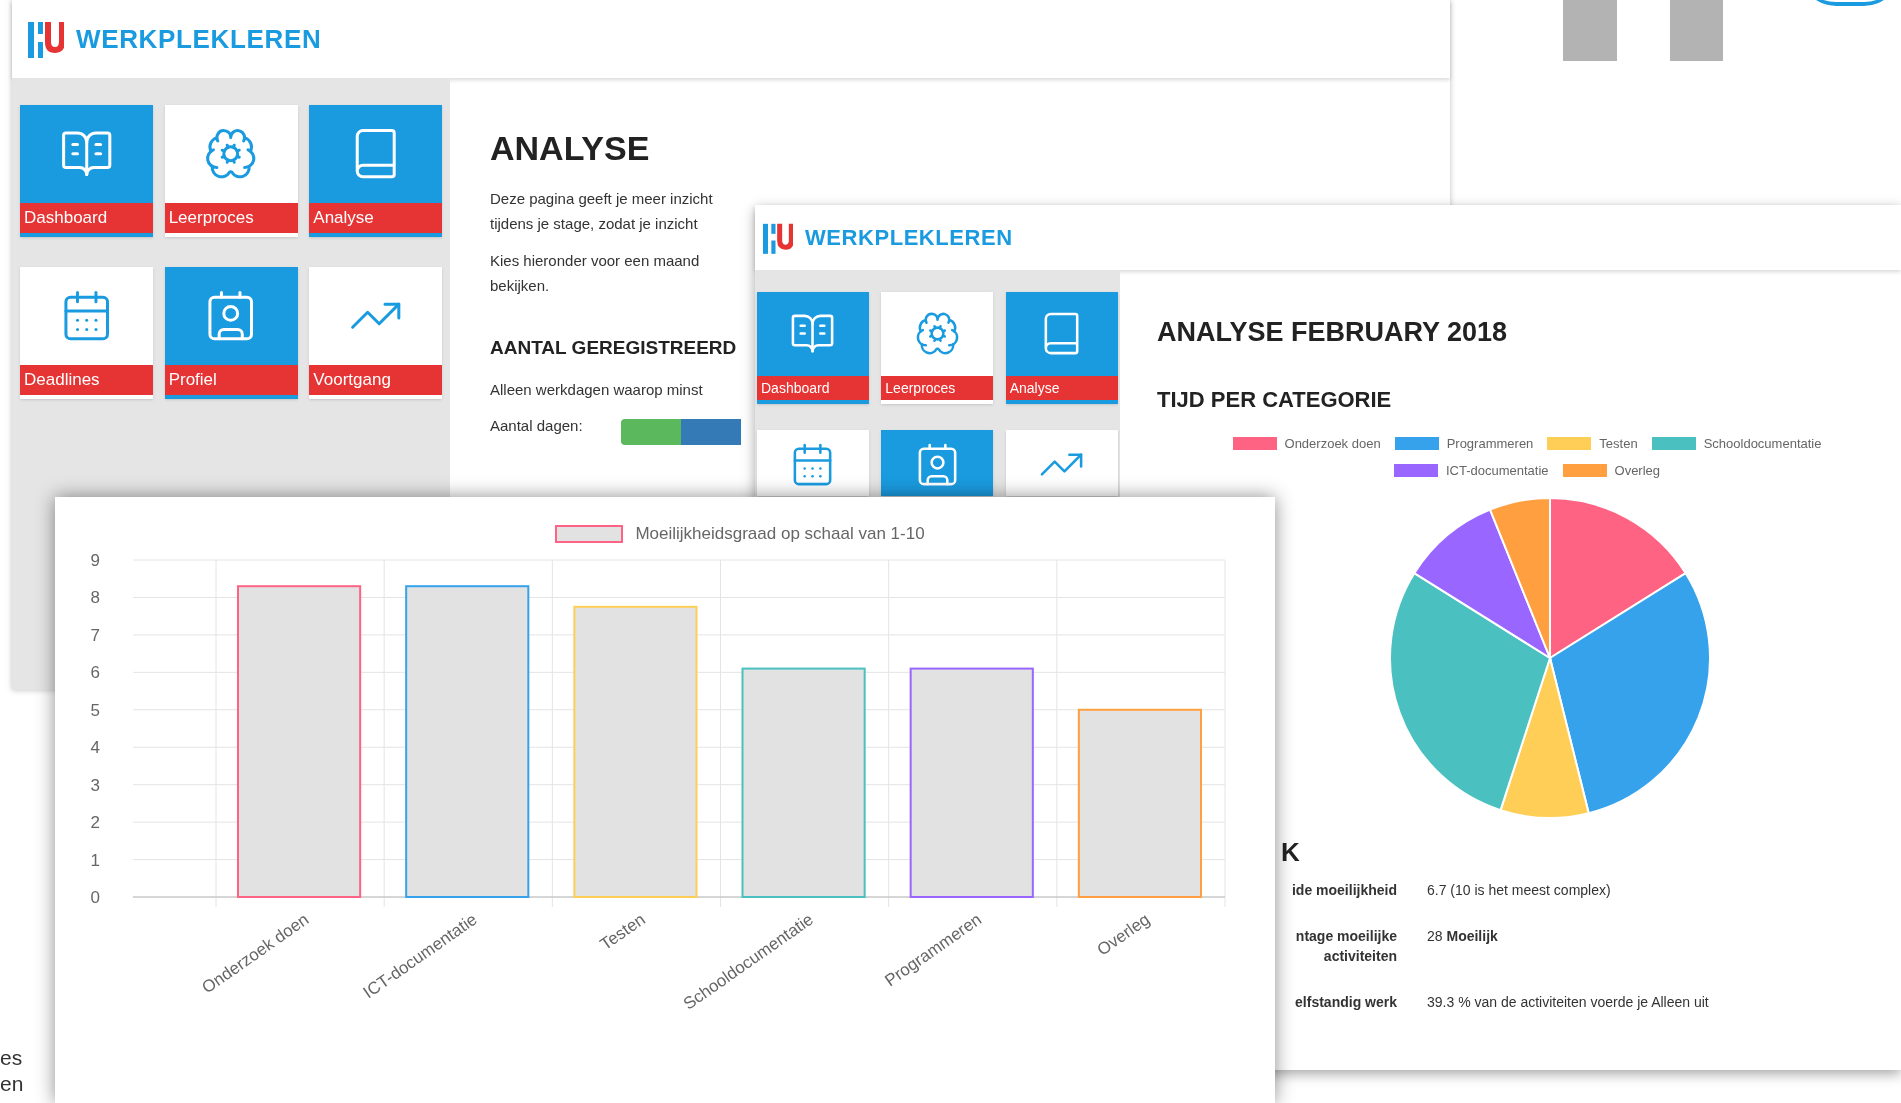 The width and height of the screenshot is (1901, 1103). Describe the element at coordinates (231, 380) in the screenshot. I see `tile-label: Profiel` at that location.